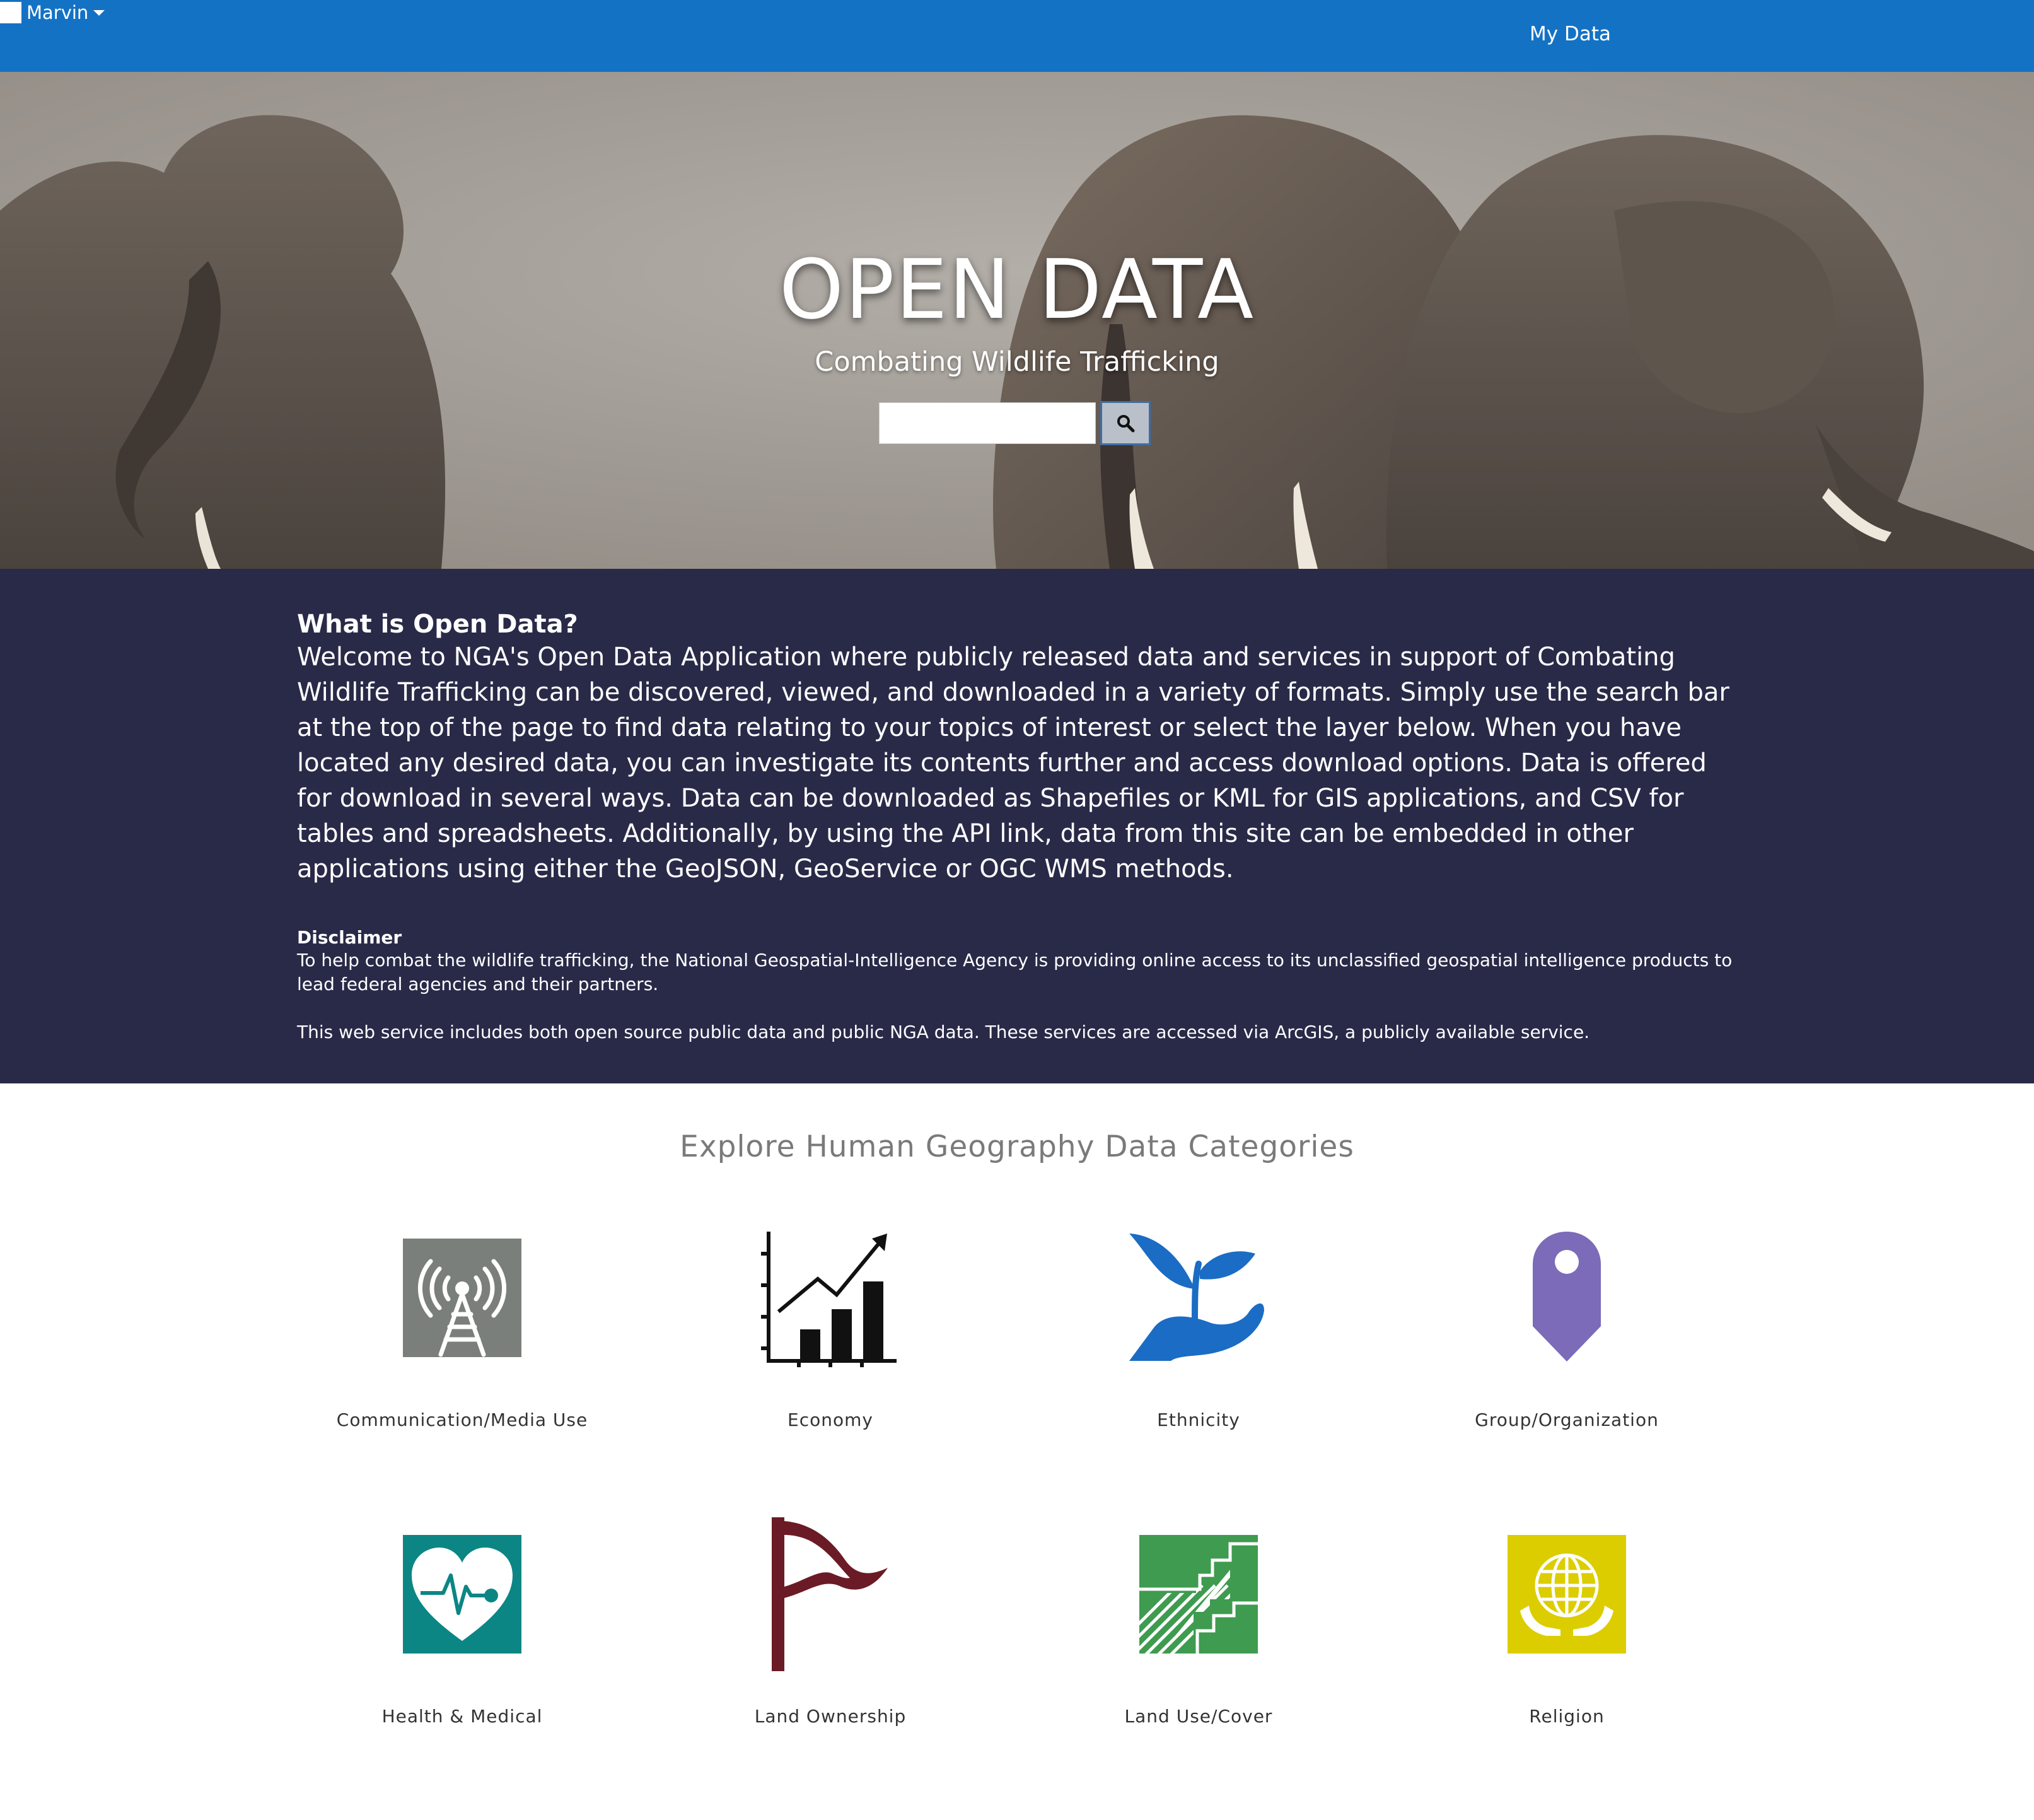  Describe the element at coordinates (99, 12) in the screenshot. I see `chevron-down-icon` at that location.